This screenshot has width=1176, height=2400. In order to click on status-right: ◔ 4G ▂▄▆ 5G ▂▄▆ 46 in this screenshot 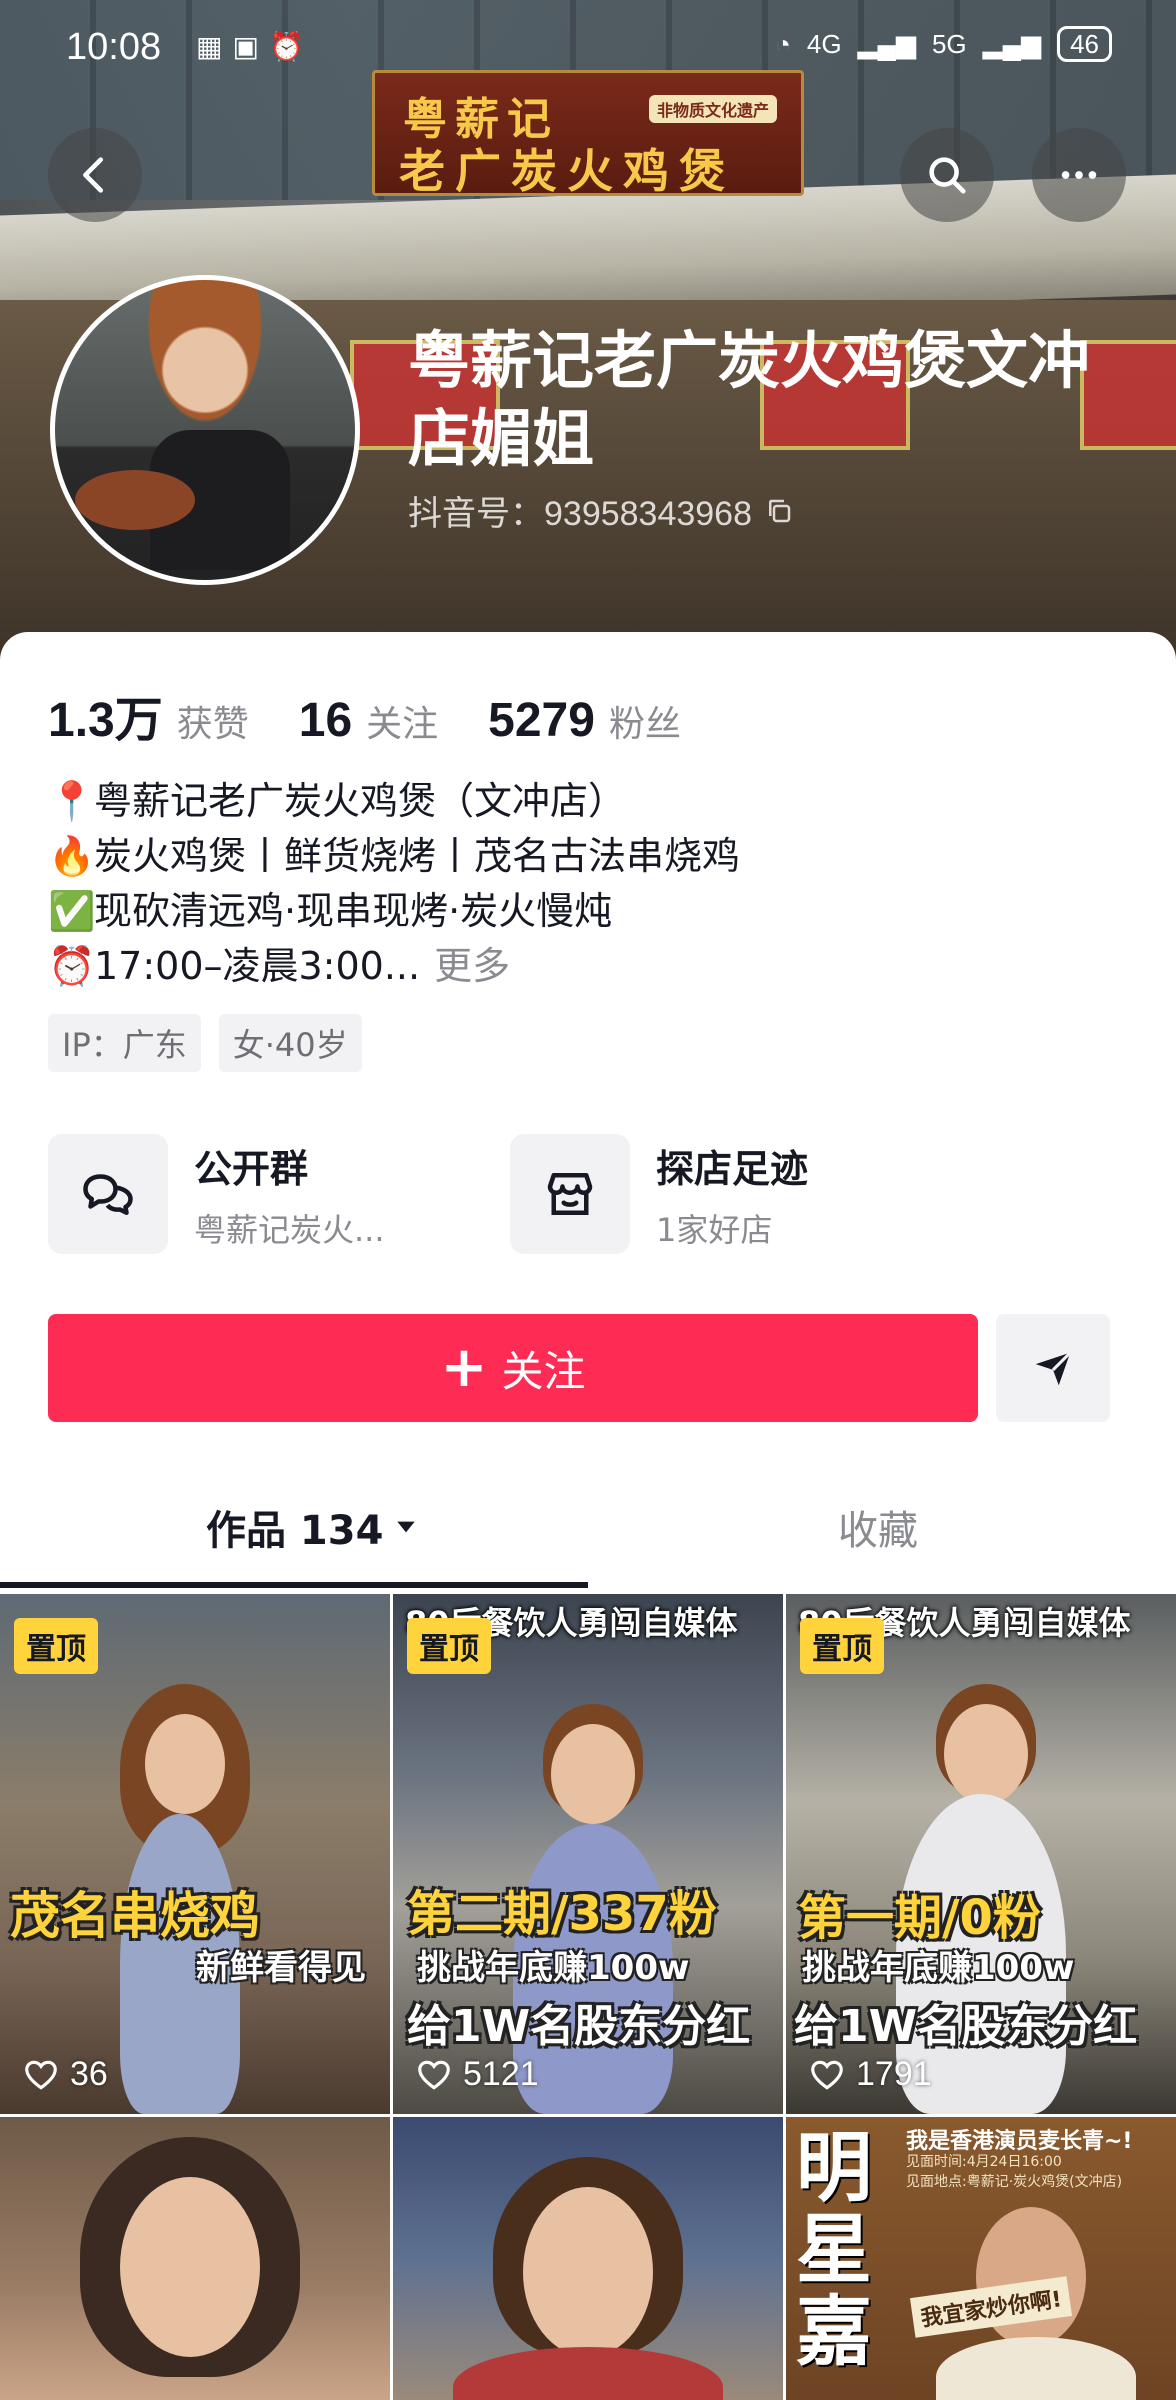, I will do `click(943, 44)`.